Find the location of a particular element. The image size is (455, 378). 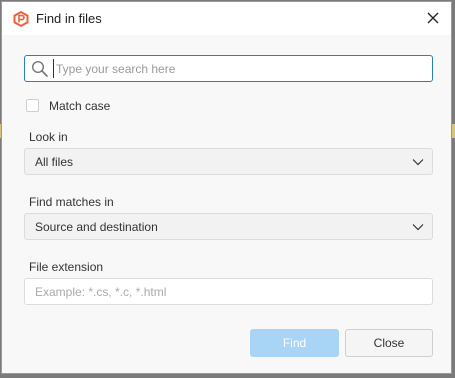

app-logo-icon is located at coordinates (21, 19).